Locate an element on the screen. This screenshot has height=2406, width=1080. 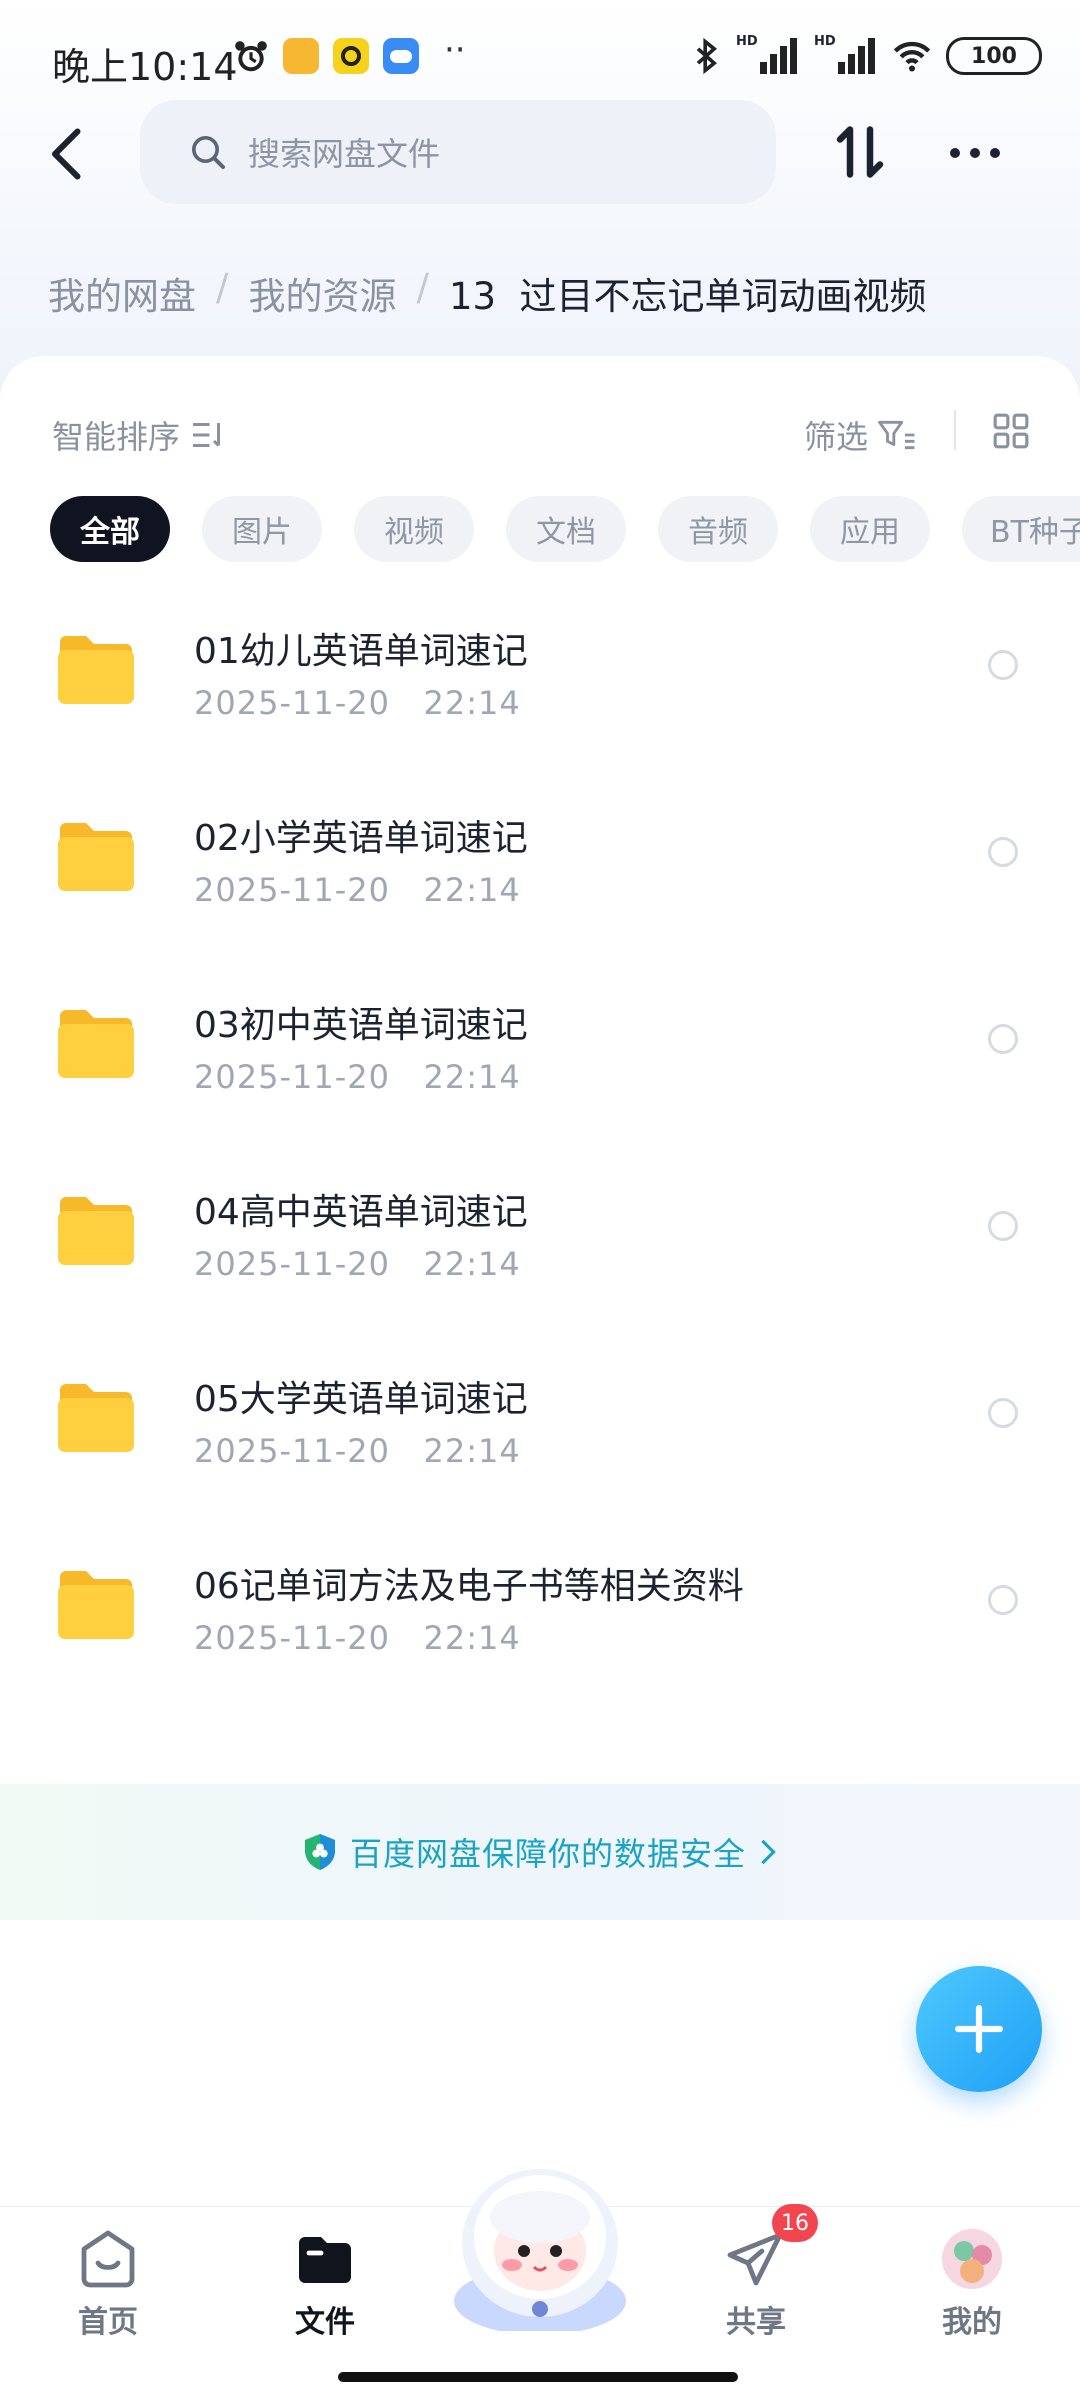
security-banner-text: 百度网盘保障你的数据安全 is located at coordinates (547, 1854).